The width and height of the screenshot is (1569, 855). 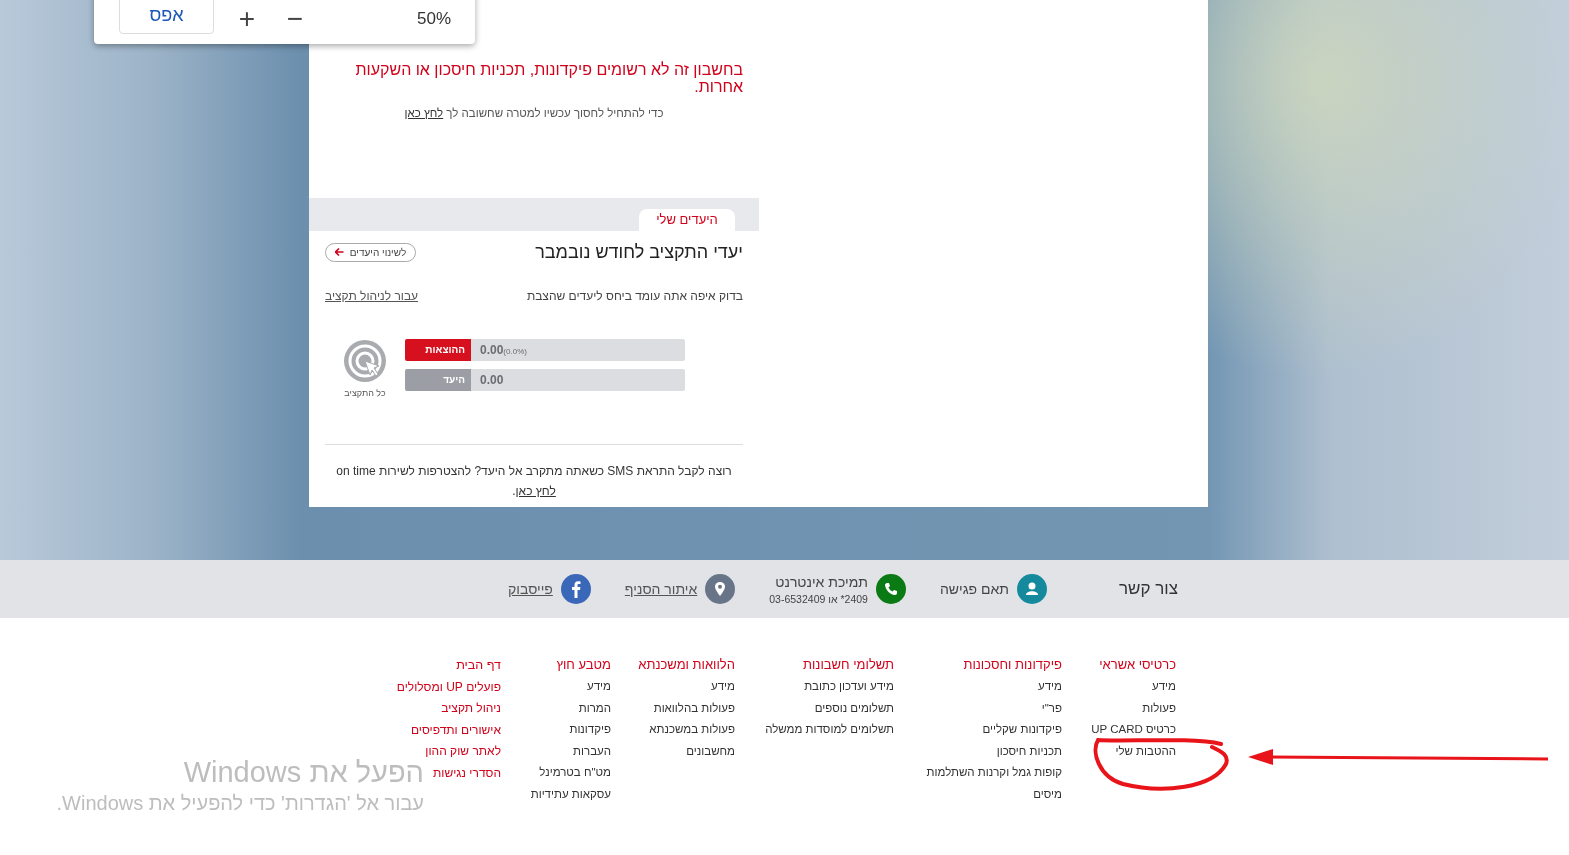 I want to click on column-heading: כרטיסי אשראי, so click(x=1137, y=665).